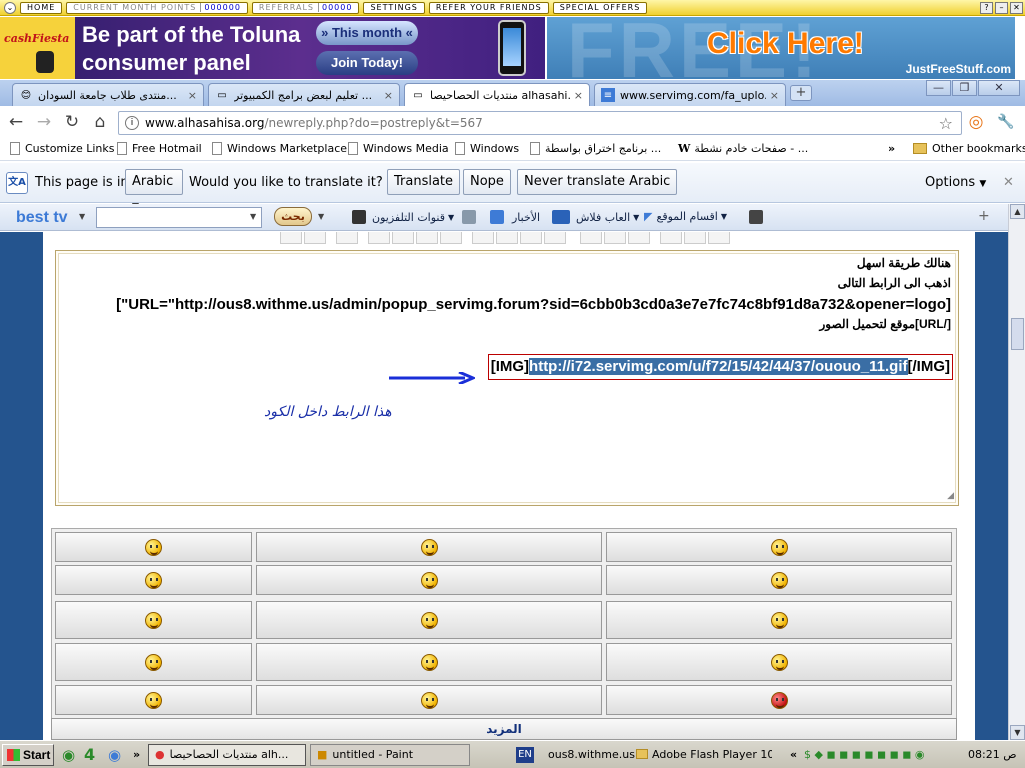 The height and width of the screenshot is (768, 1025). Describe the element at coordinates (136, 755) in the screenshot. I see `quicklaunch-overflow-icon: »` at that location.